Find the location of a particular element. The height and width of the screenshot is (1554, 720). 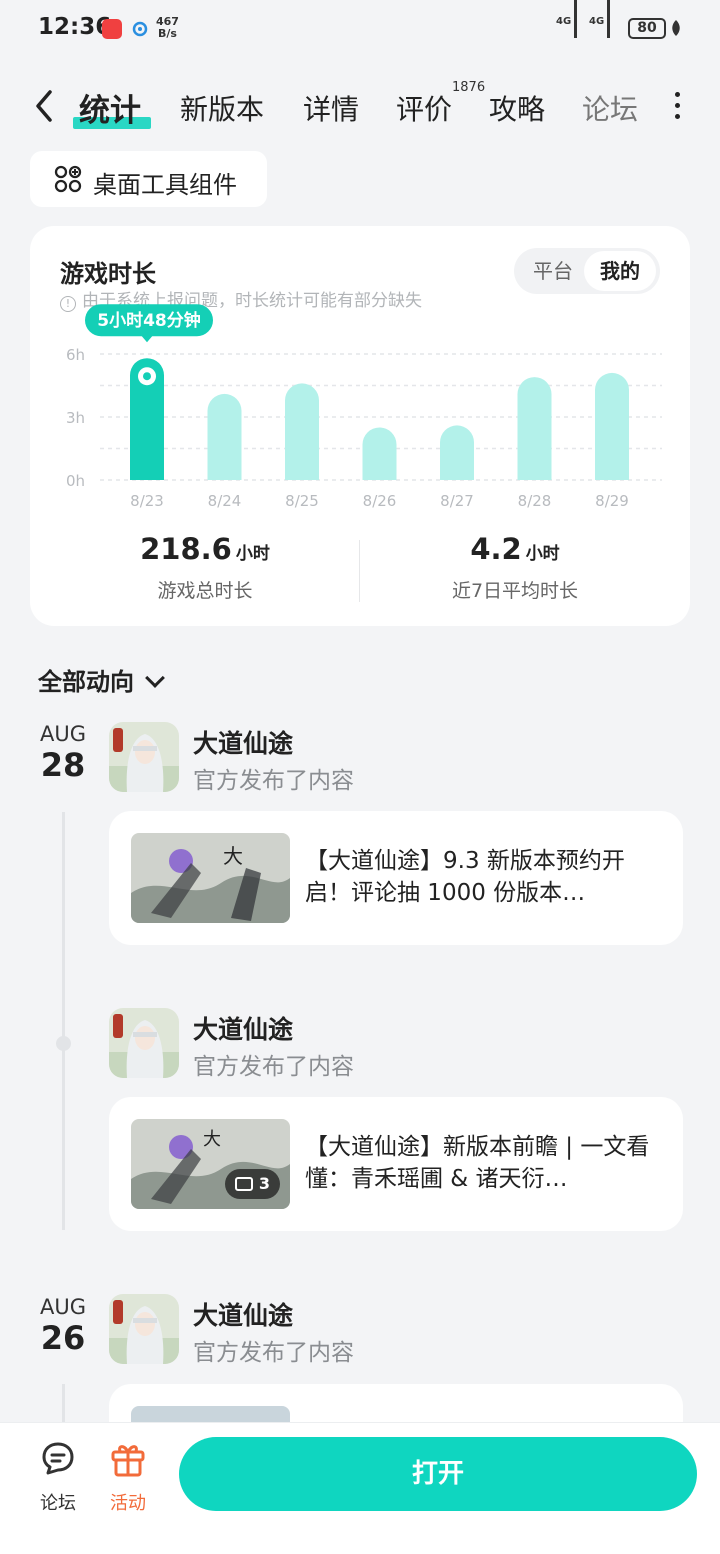

signal-2-icon: 4G is located at coordinates (599, 20).